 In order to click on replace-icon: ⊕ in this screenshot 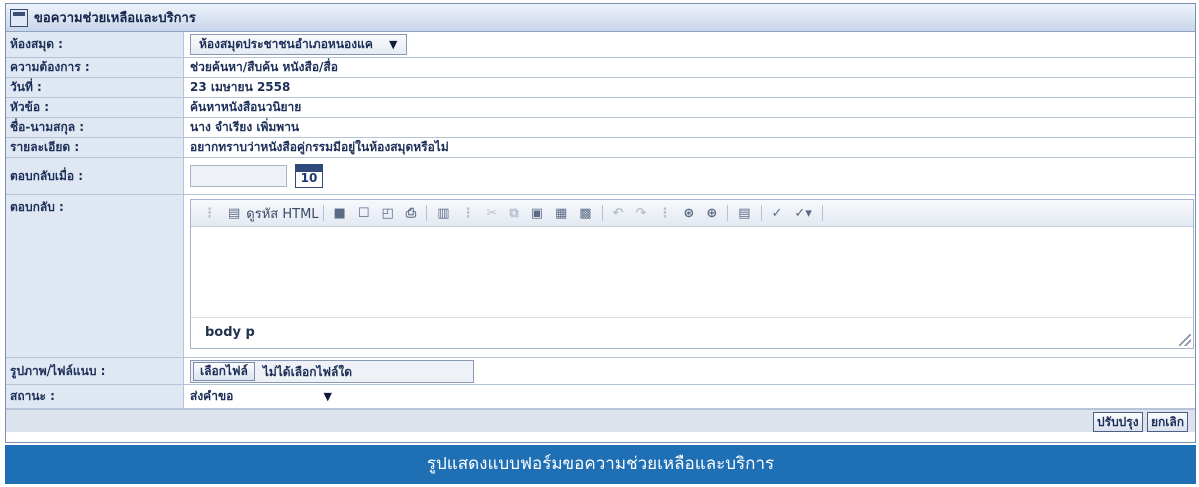, I will do `click(711, 213)`.